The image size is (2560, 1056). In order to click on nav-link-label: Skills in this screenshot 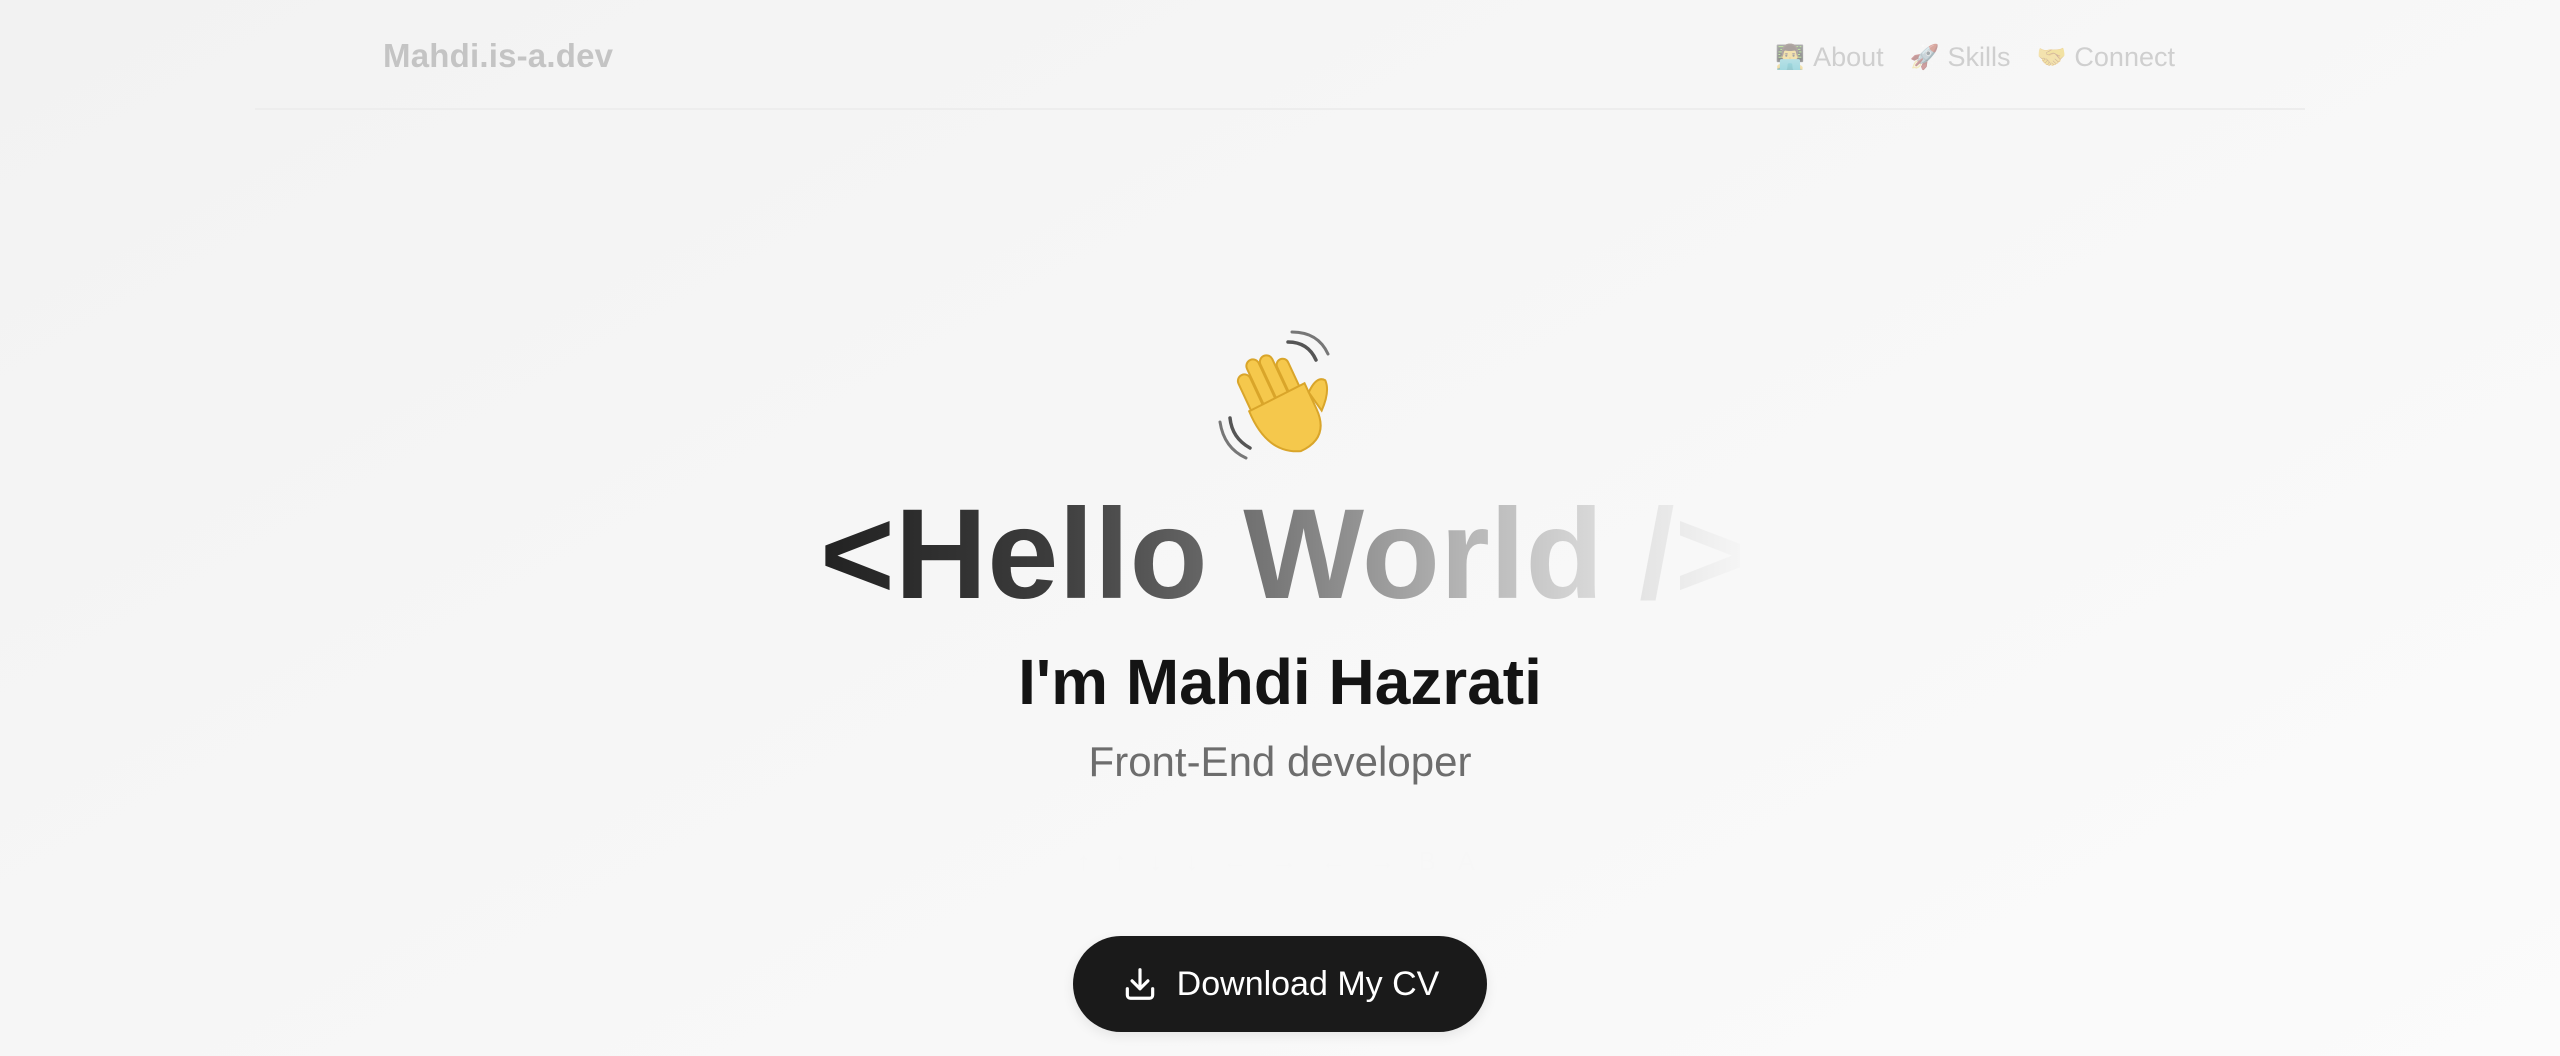, I will do `click(1979, 57)`.